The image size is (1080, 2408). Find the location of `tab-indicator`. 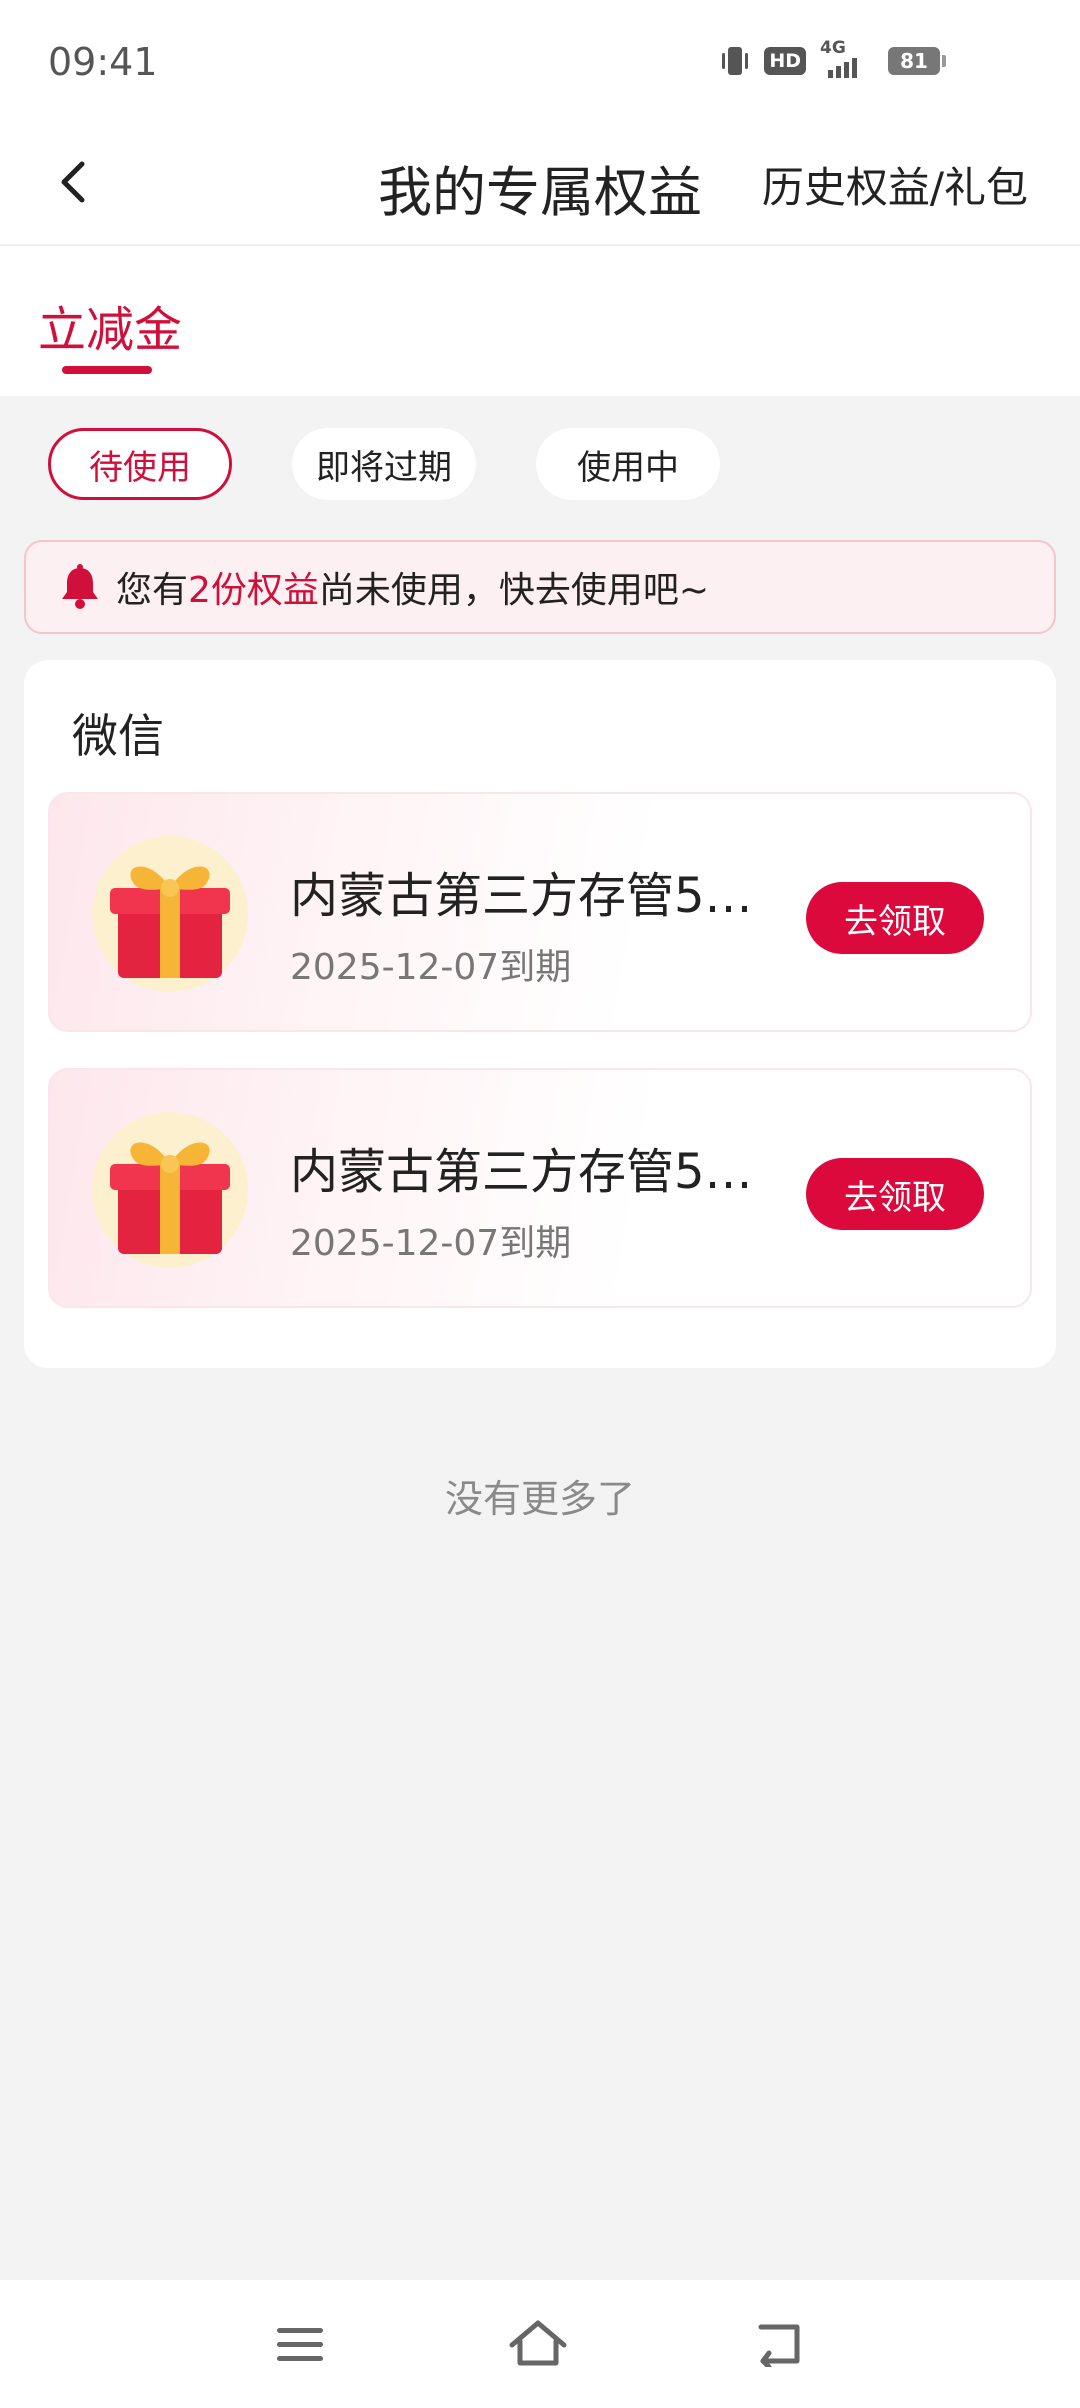

tab-indicator is located at coordinates (107, 370).